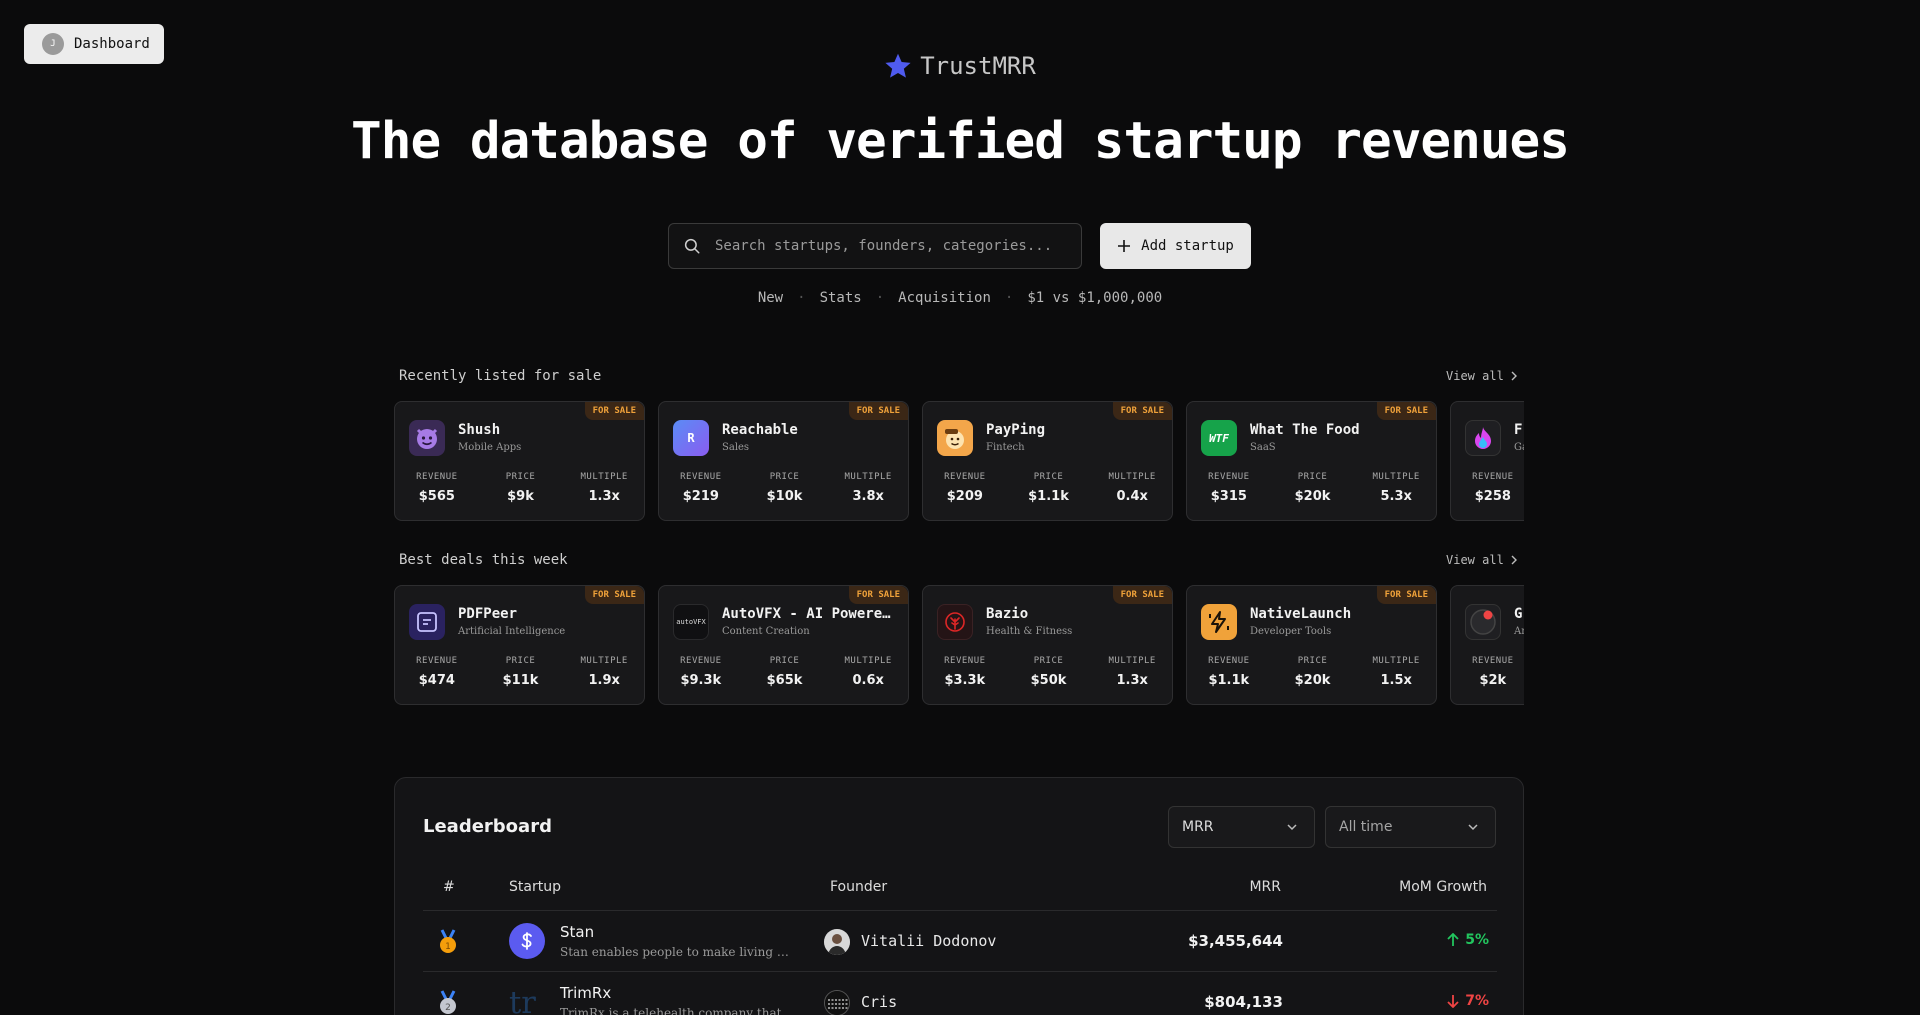  What do you see at coordinates (520, 680) in the screenshot?
I see `price-value: $11k` at bounding box center [520, 680].